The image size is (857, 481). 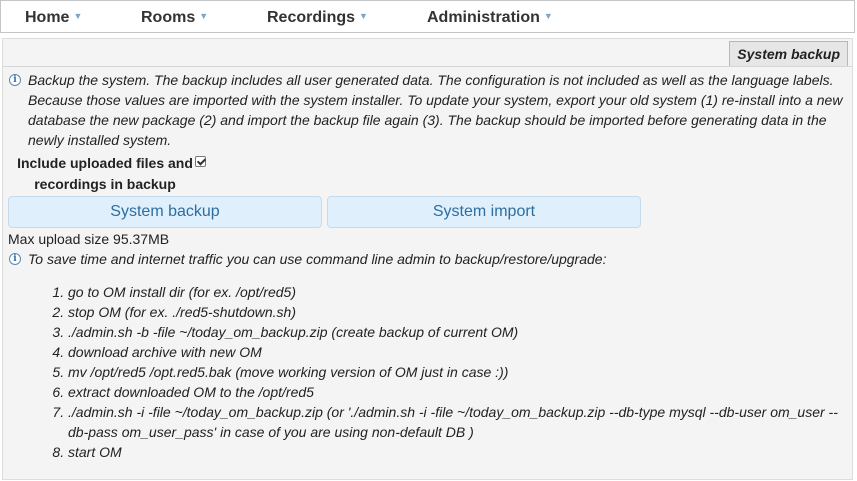 What do you see at coordinates (47, 17) in the screenshot?
I see `menu-item-home-label: Home` at bounding box center [47, 17].